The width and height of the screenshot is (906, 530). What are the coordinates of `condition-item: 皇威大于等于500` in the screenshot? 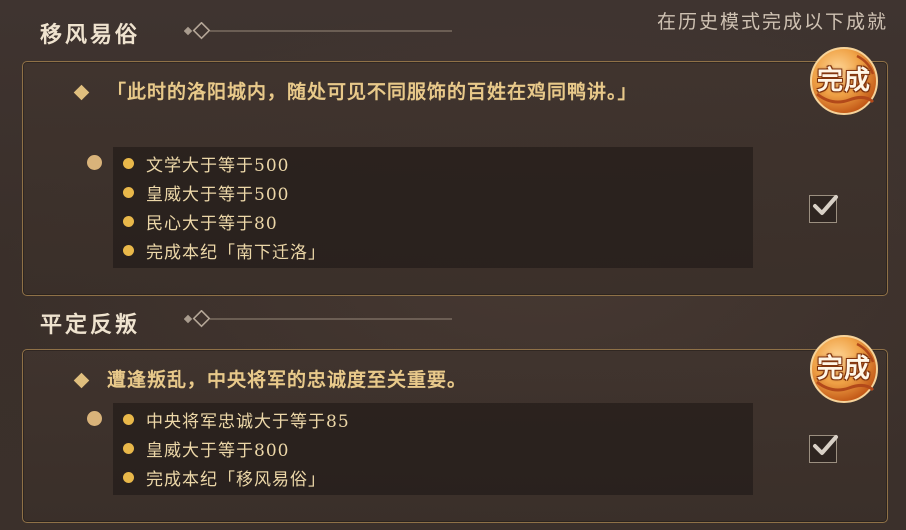 It's located at (206, 192).